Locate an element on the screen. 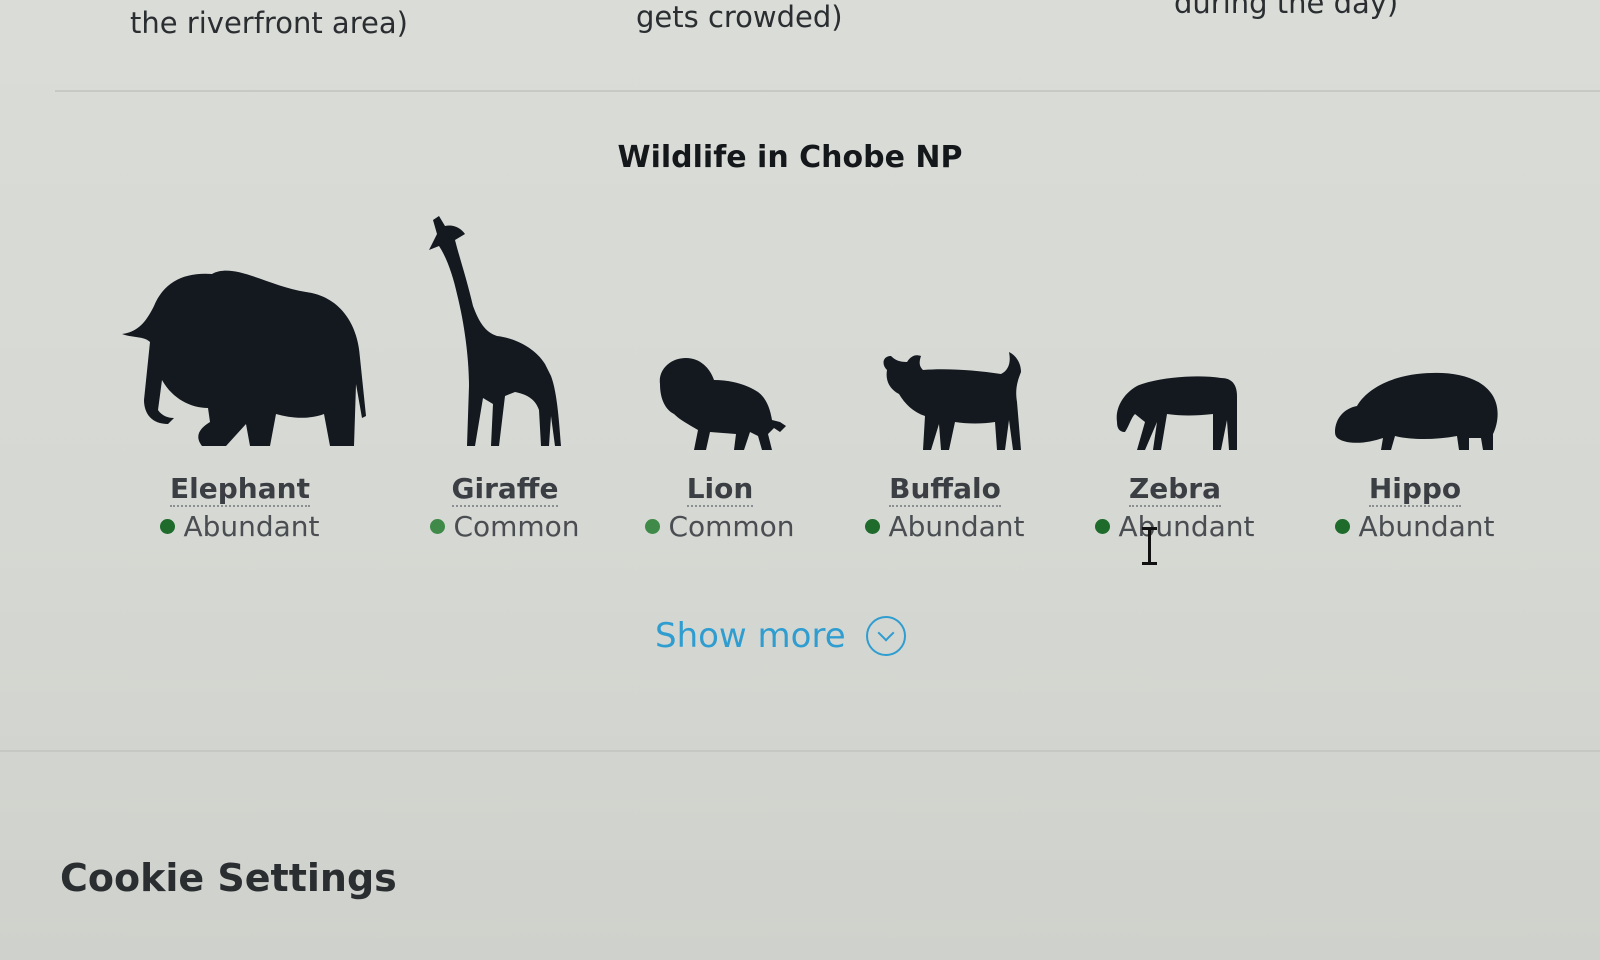  elephant-icon is located at coordinates (240, 335).